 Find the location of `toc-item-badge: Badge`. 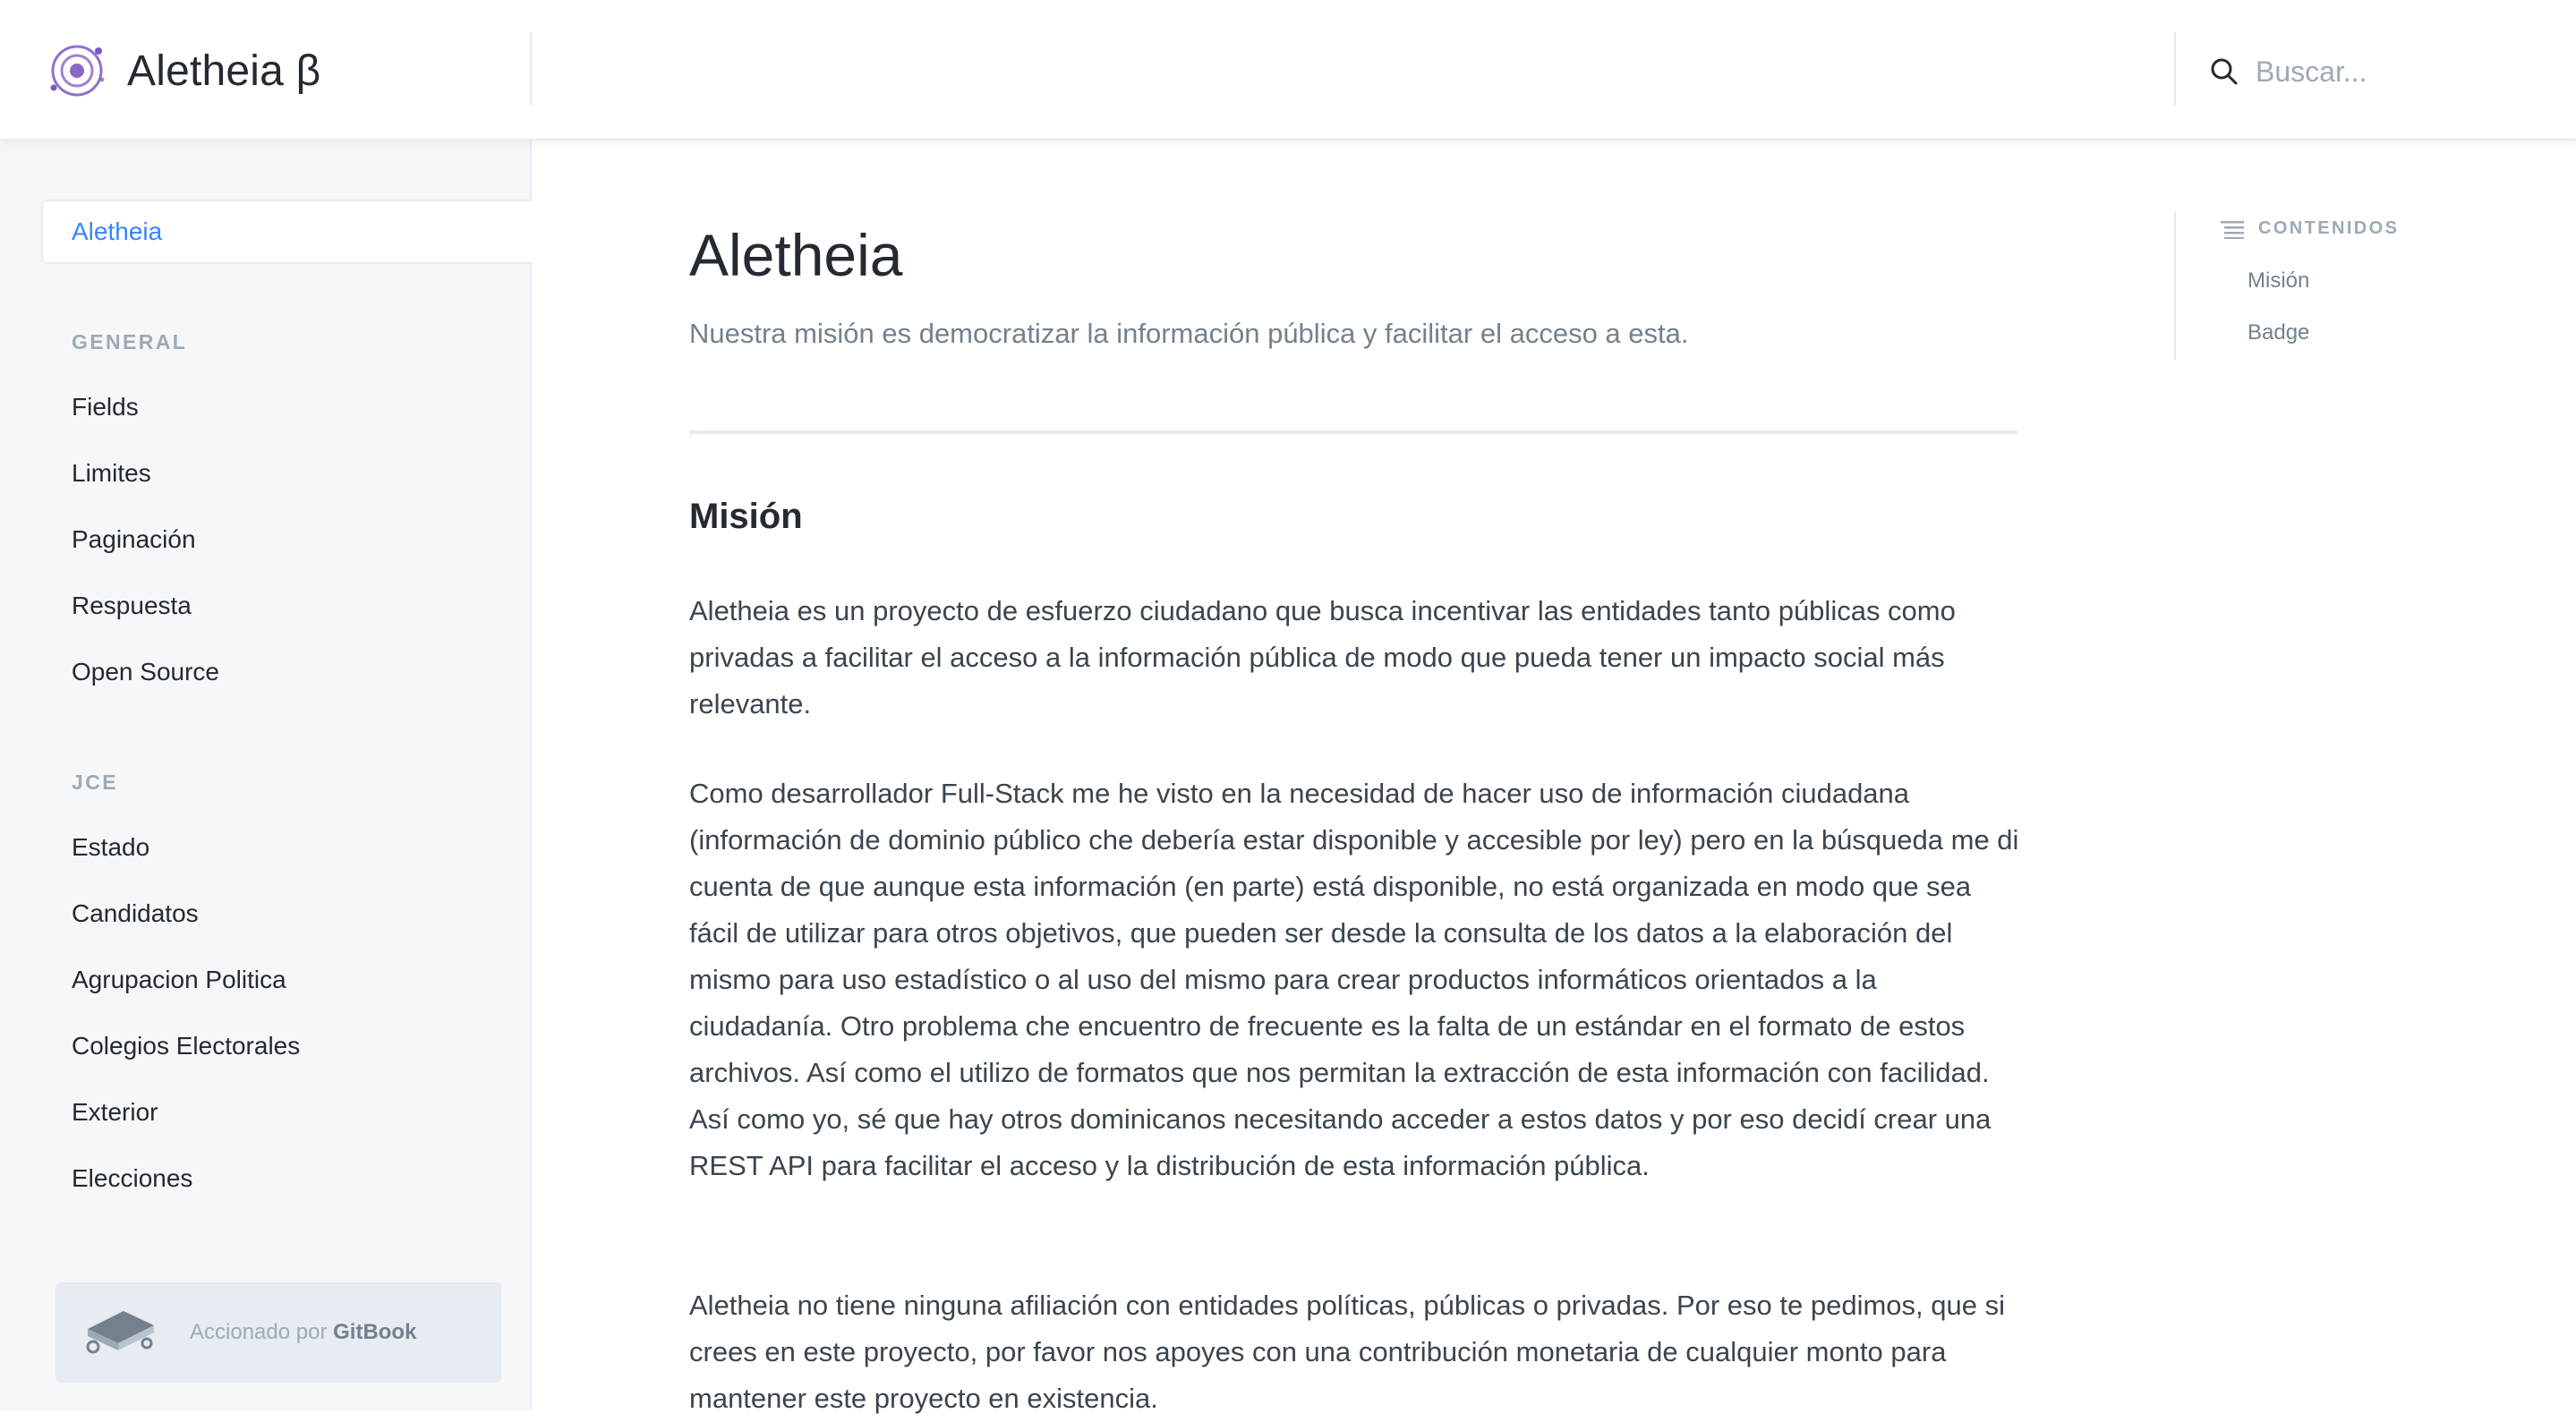

toc-item-badge: Badge is located at coordinates (2278, 333).